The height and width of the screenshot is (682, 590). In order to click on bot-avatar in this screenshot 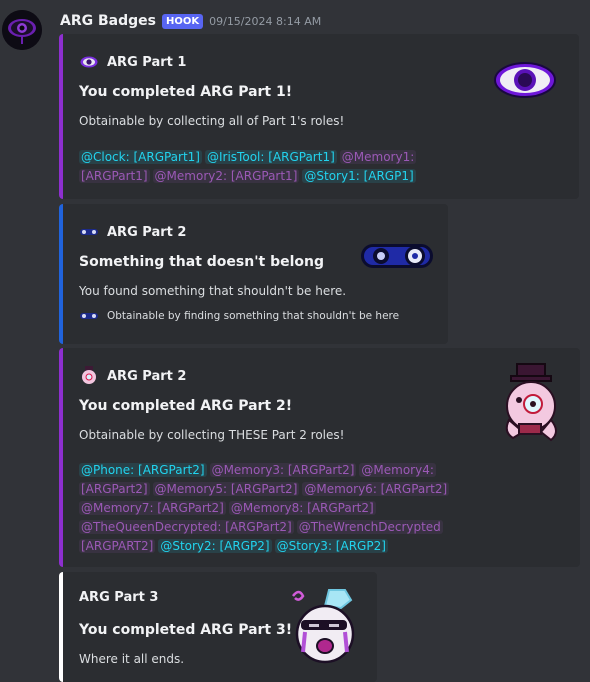, I will do `click(22, 30)`.